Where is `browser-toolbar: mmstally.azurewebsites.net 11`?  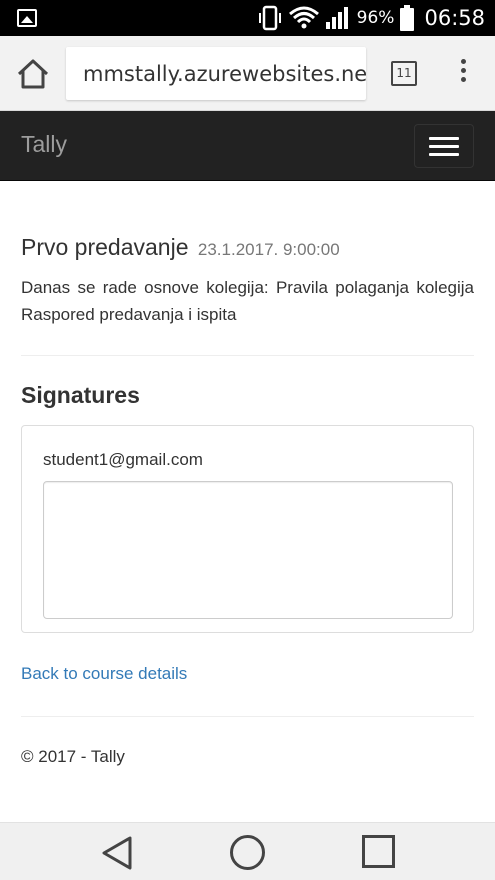 browser-toolbar: mmstally.azurewebsites.net 11 is located at coordinates (247, 73).